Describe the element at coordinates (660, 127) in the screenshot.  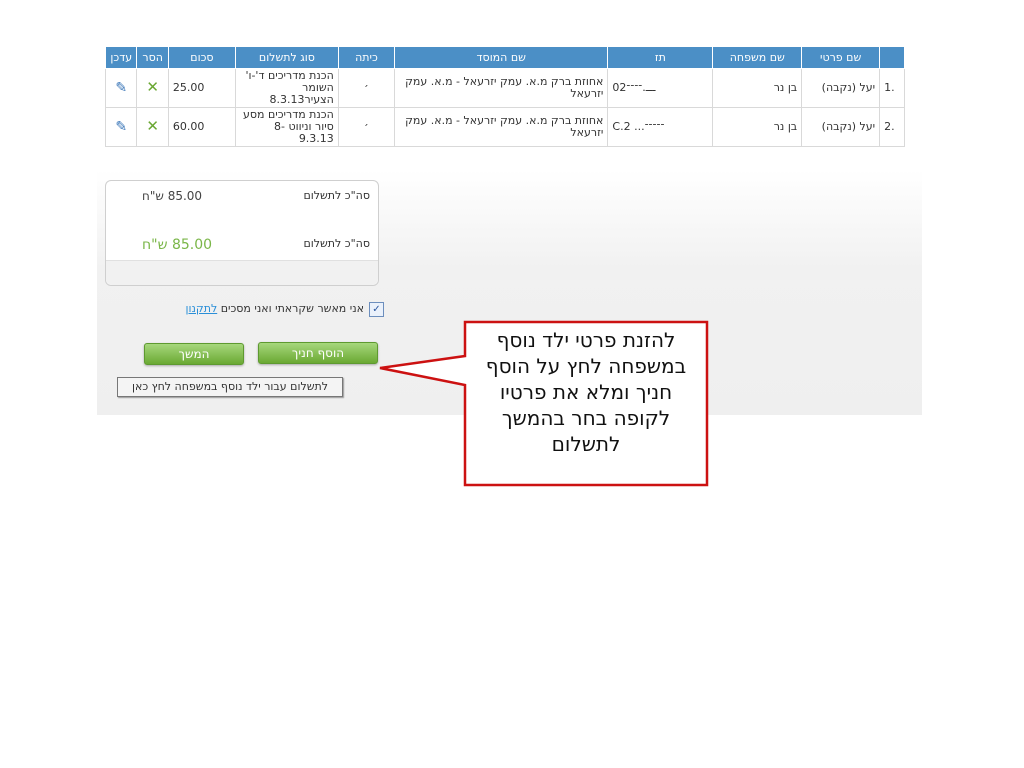
I see `id-cell: C.־־־־־... 2` at that location.